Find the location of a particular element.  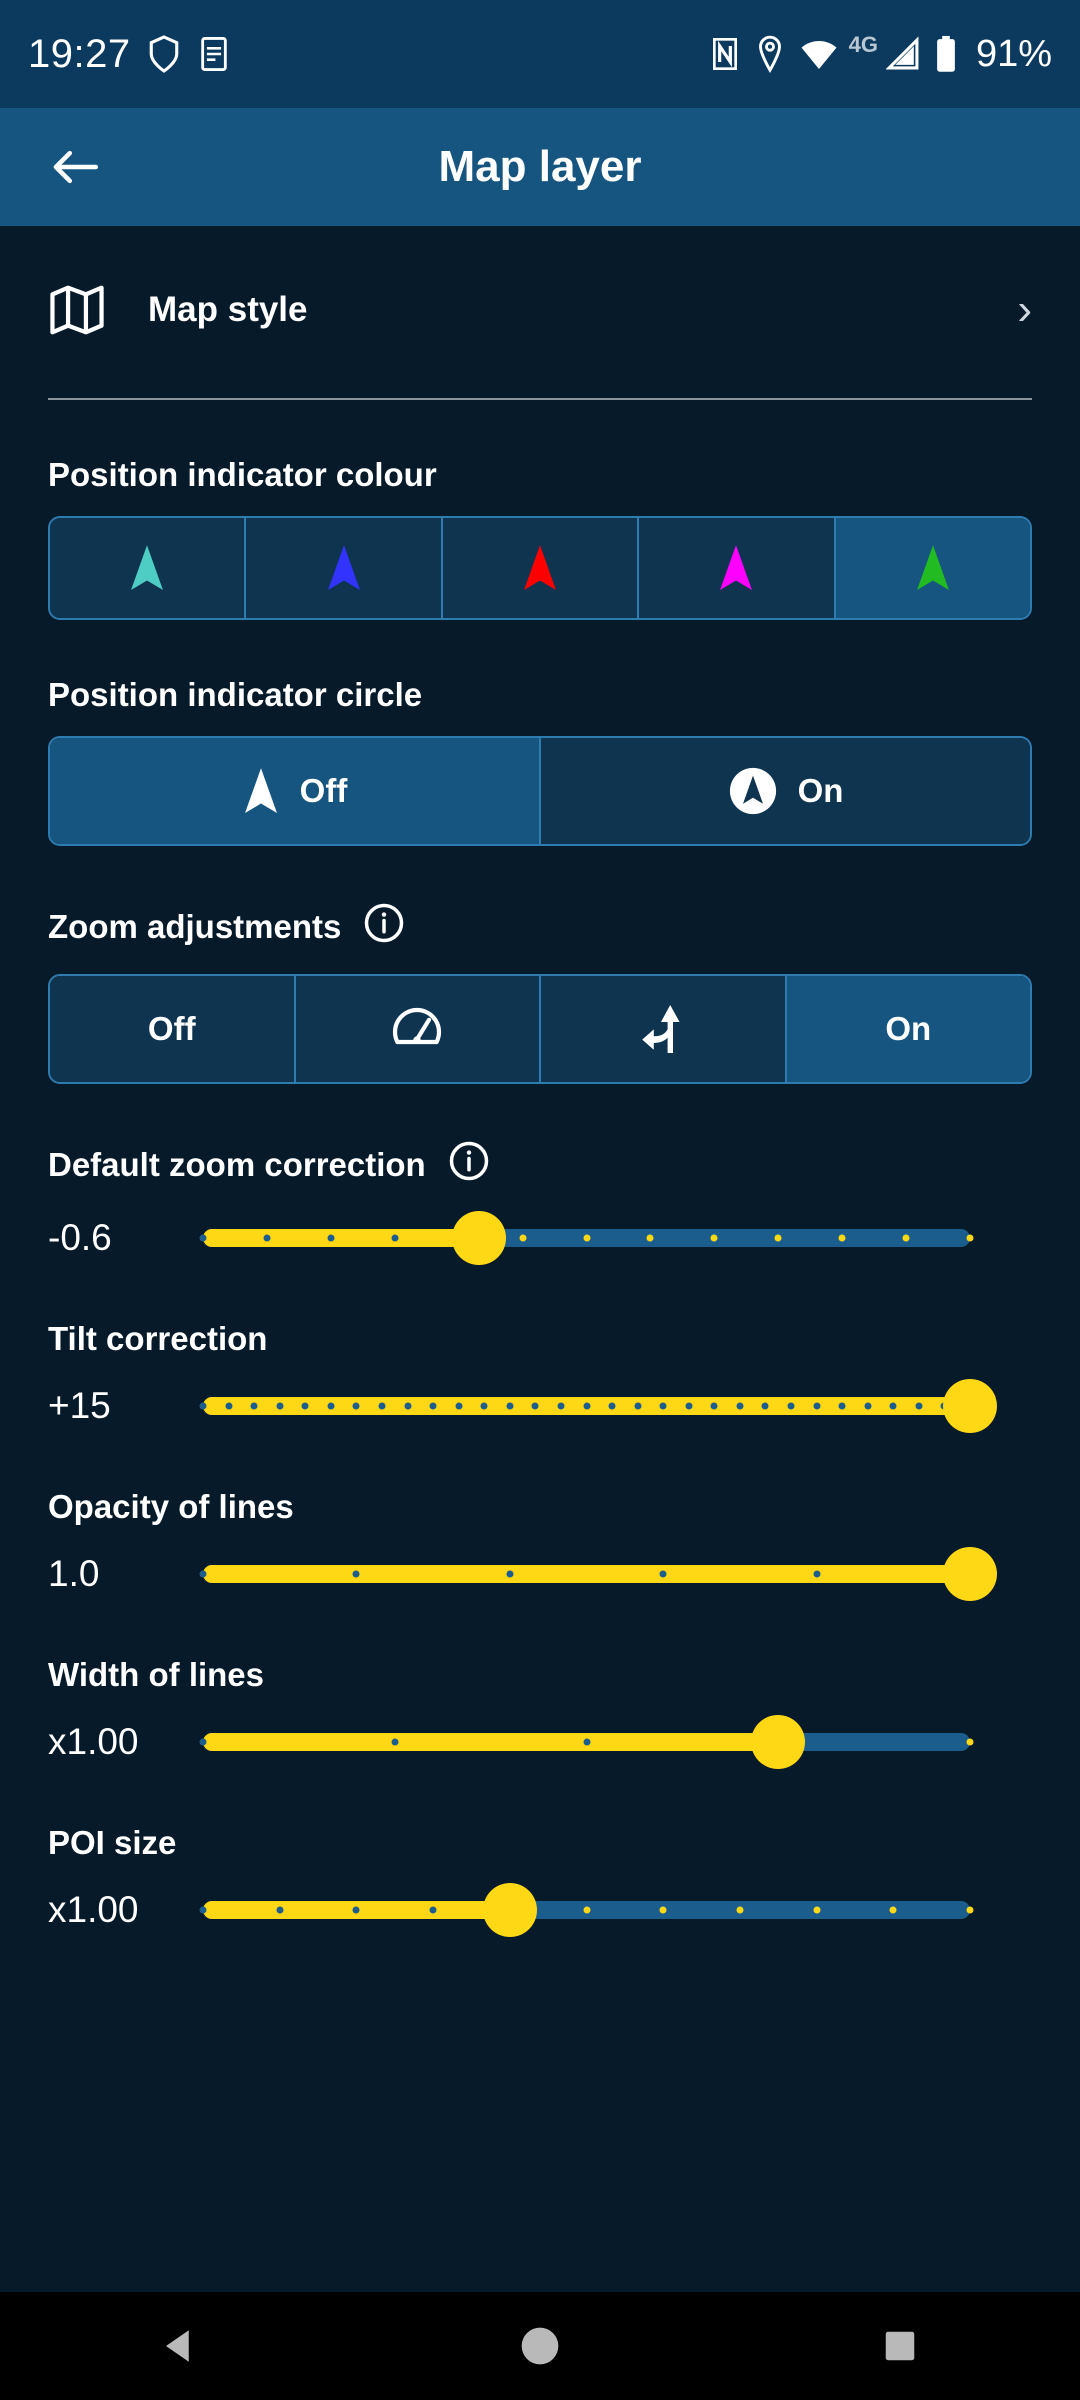

nav-recents-button is located at coordinates (900, 2346).